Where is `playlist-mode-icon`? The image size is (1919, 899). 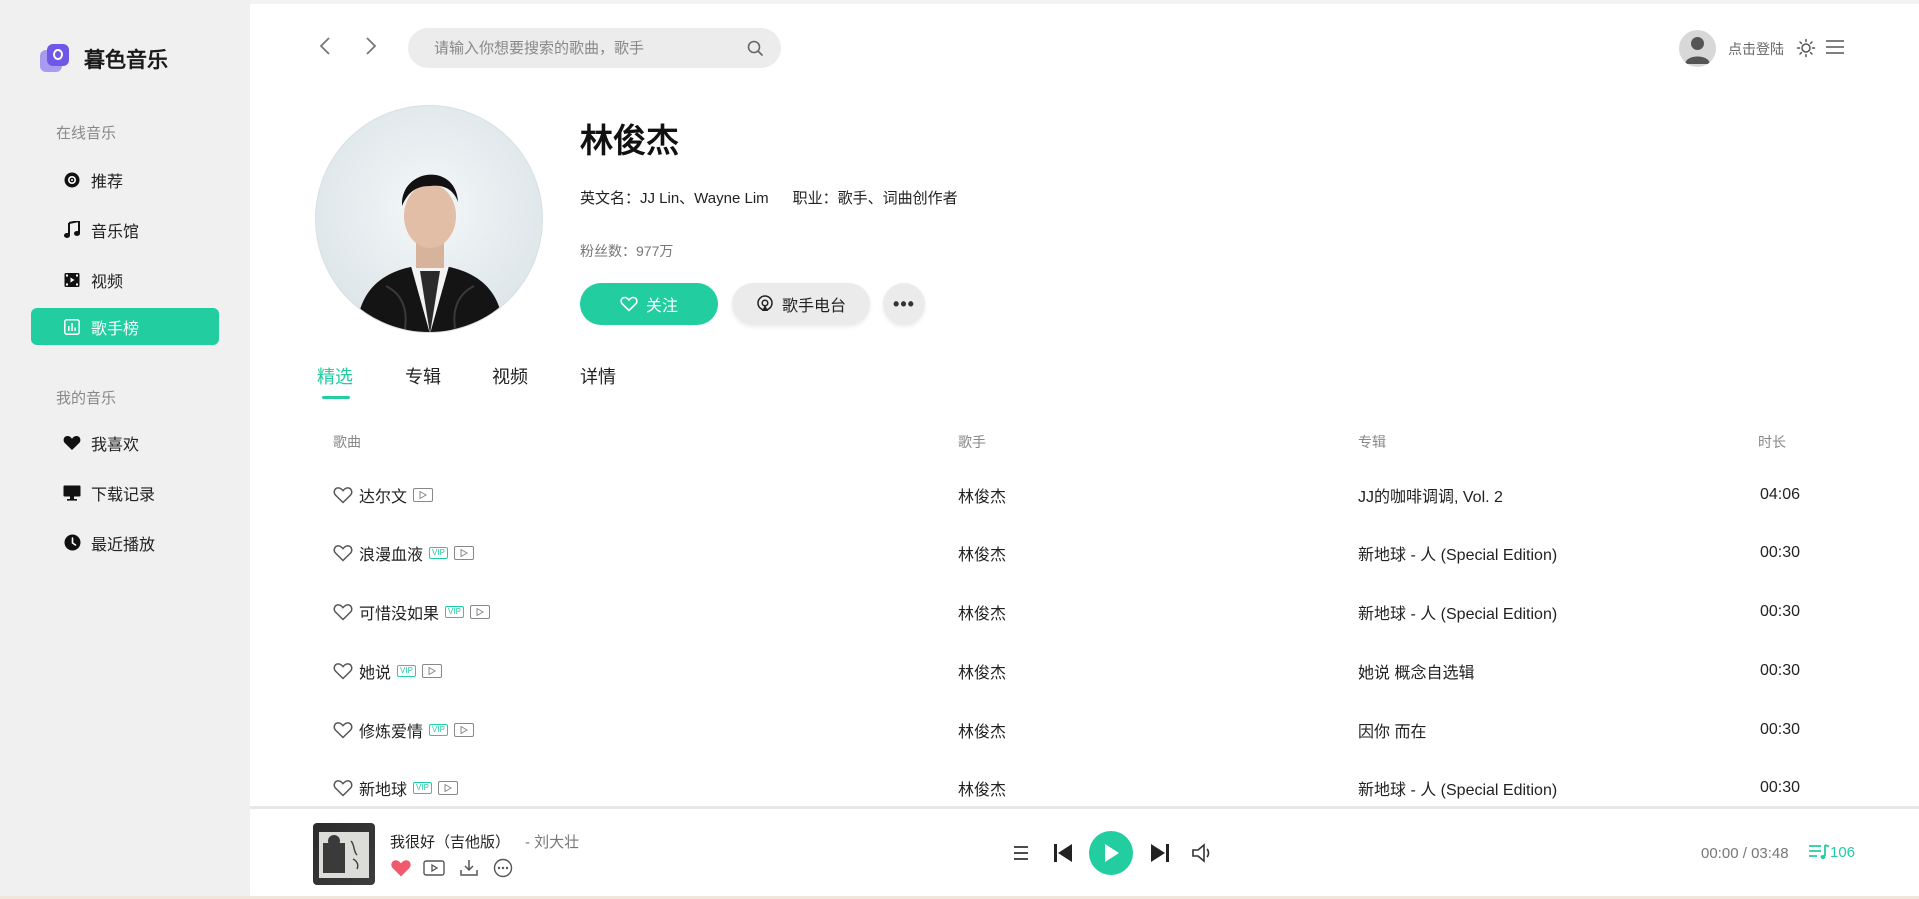 playlist-mode-icon is located at coordinates (1022, 853).